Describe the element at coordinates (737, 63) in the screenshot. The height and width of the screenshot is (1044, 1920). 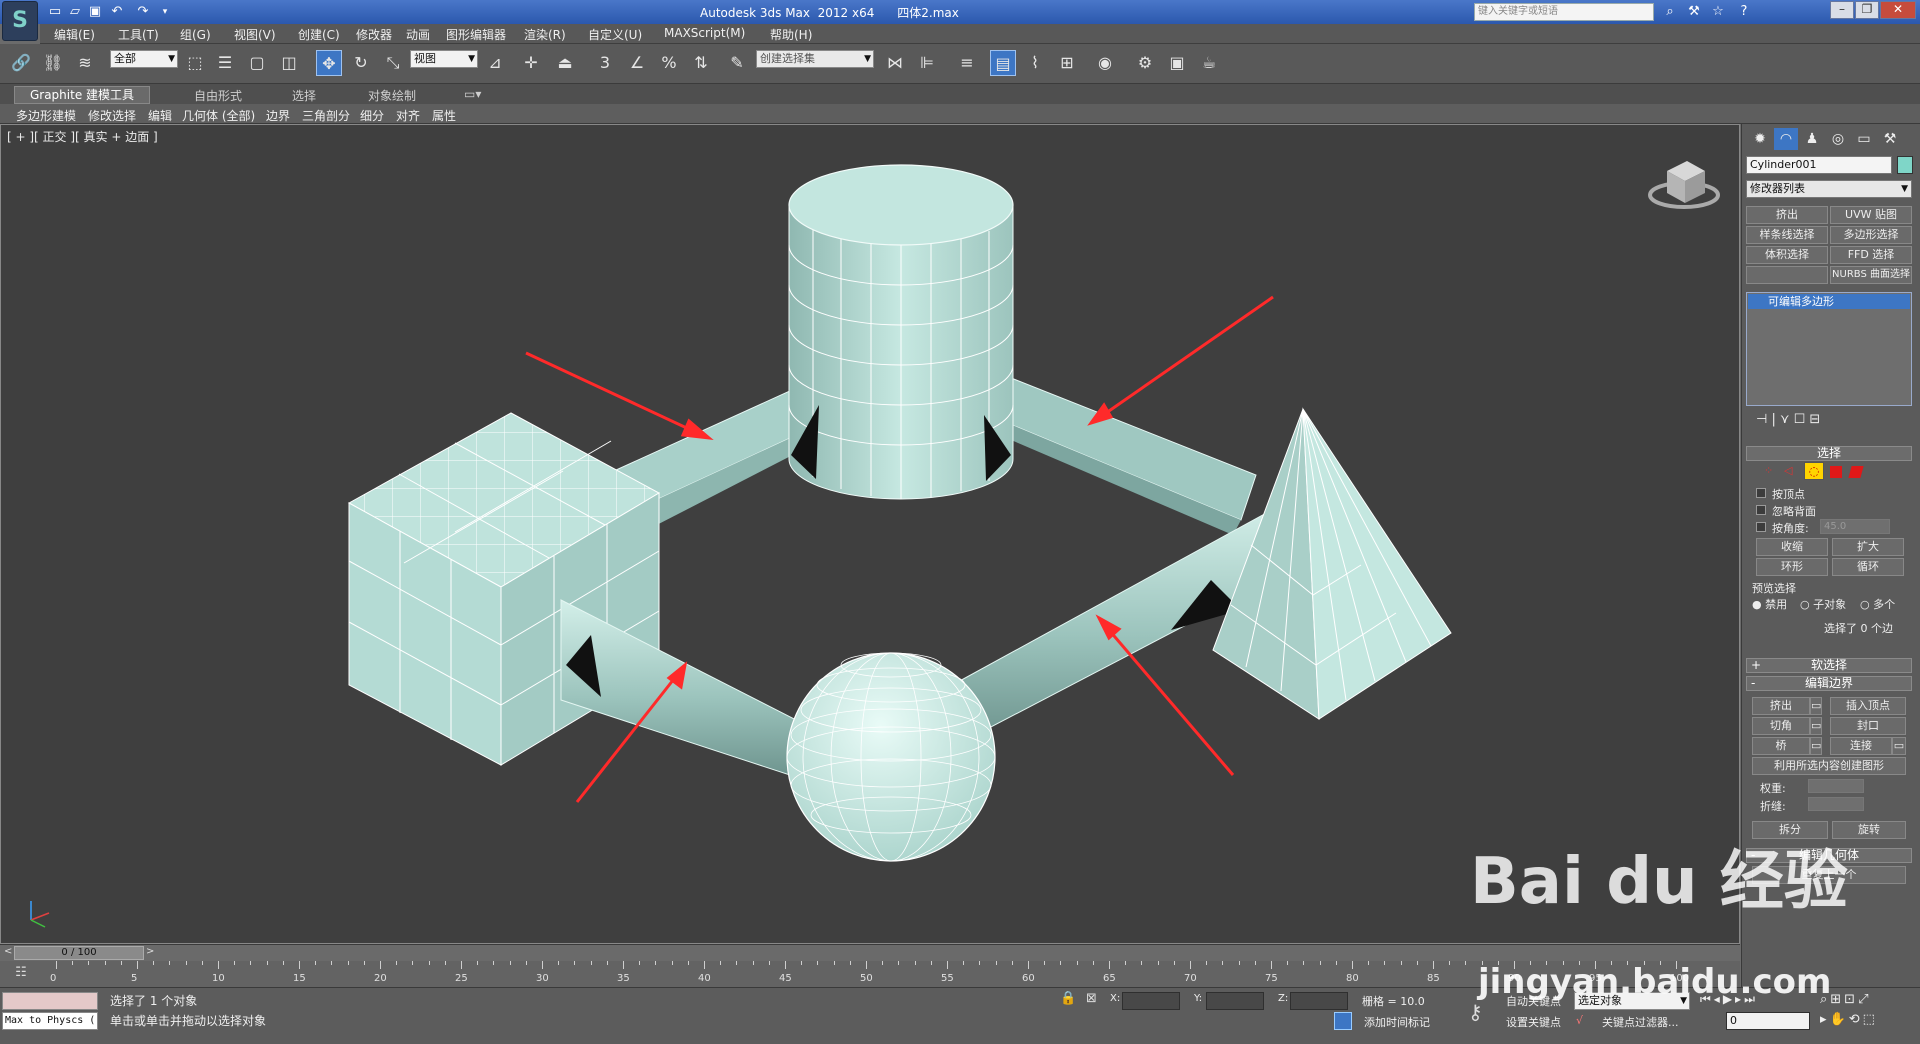
I see `edit-named-selection-icon: ✎` at that location.